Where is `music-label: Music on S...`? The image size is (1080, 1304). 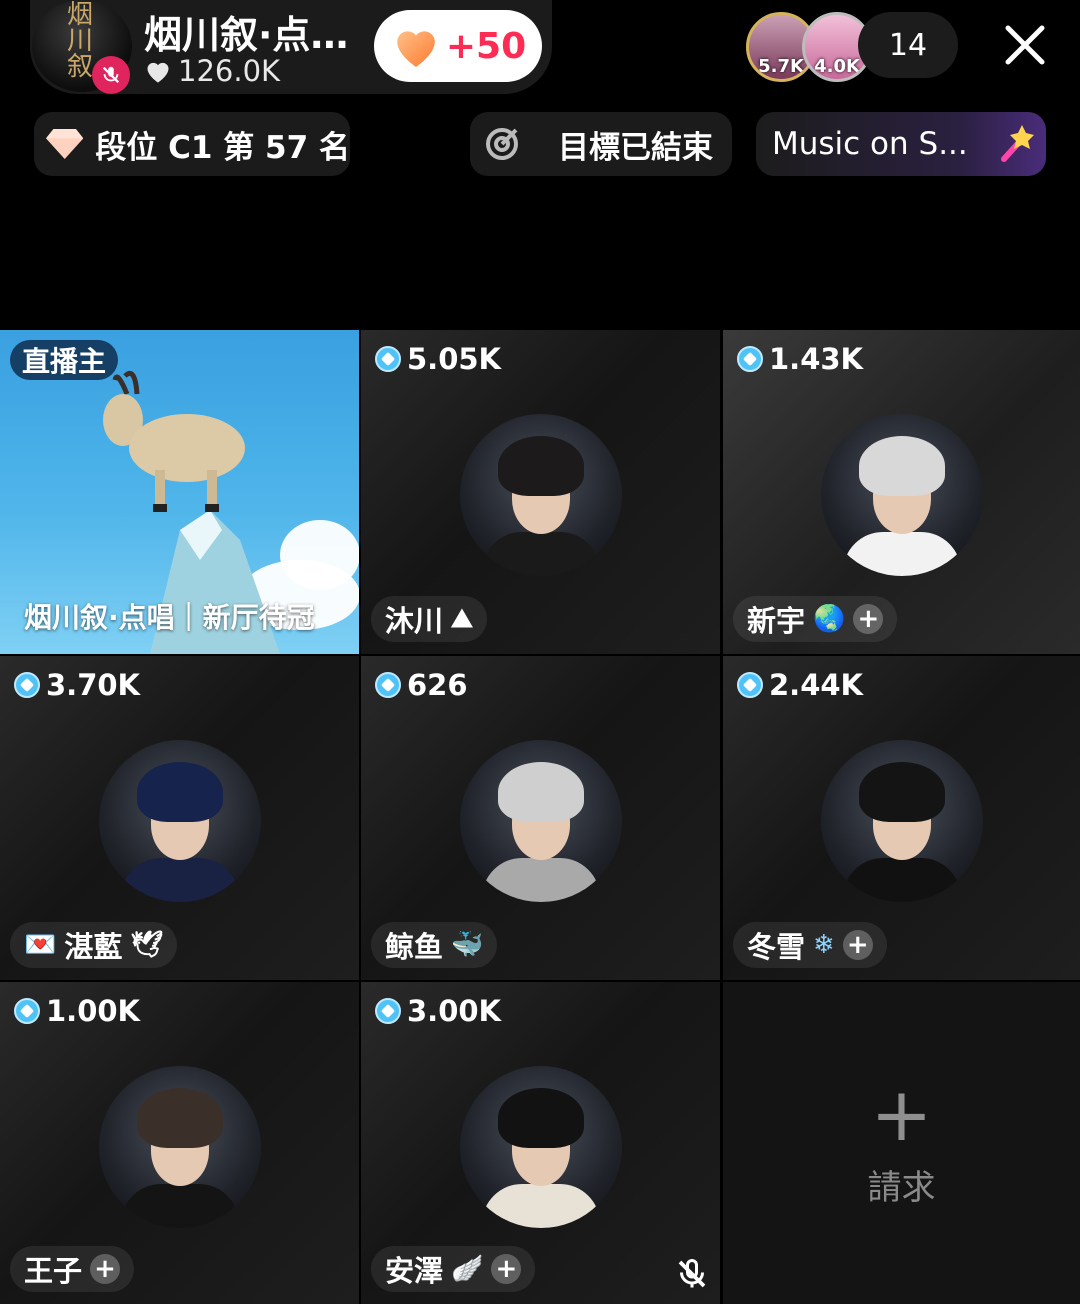
music-label: Music on S... is located at coordinates (870, 144).